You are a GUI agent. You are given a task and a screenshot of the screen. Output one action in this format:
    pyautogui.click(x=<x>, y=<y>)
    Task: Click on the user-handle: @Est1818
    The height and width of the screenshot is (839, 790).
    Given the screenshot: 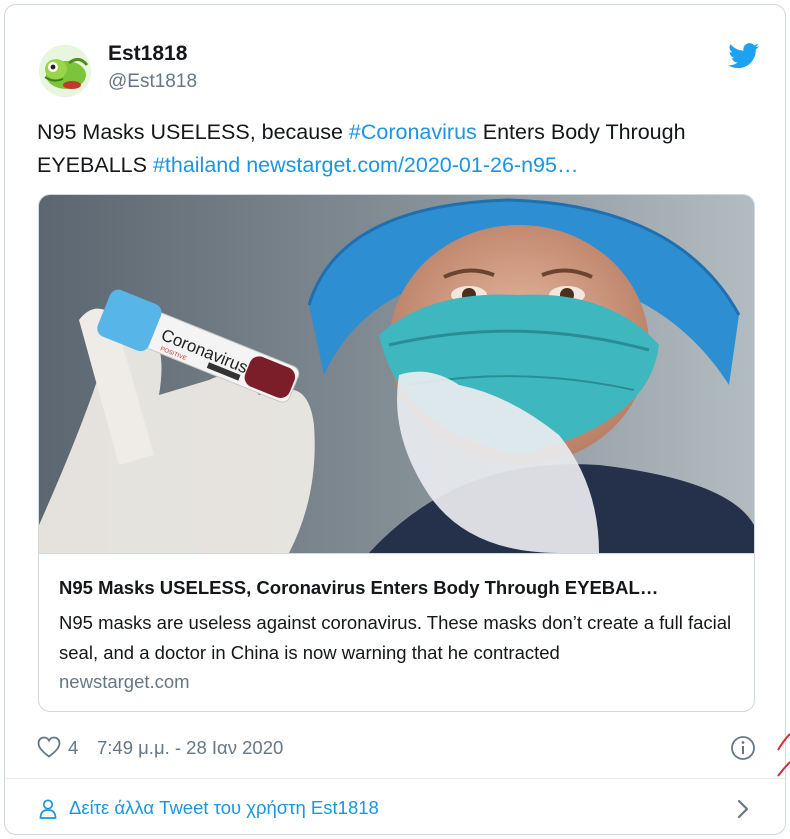 What is the action you would take?
    pyautogui.click(x=152, y=82)
    